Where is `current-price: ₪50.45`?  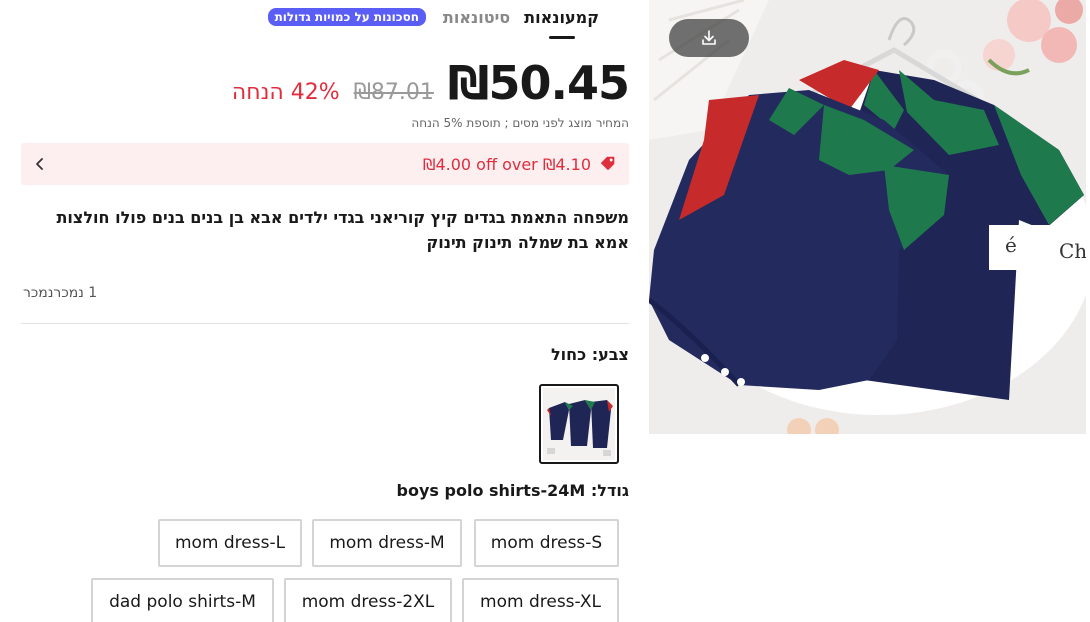 current-price: ₪50.45 is located at coordinates (538, 83).